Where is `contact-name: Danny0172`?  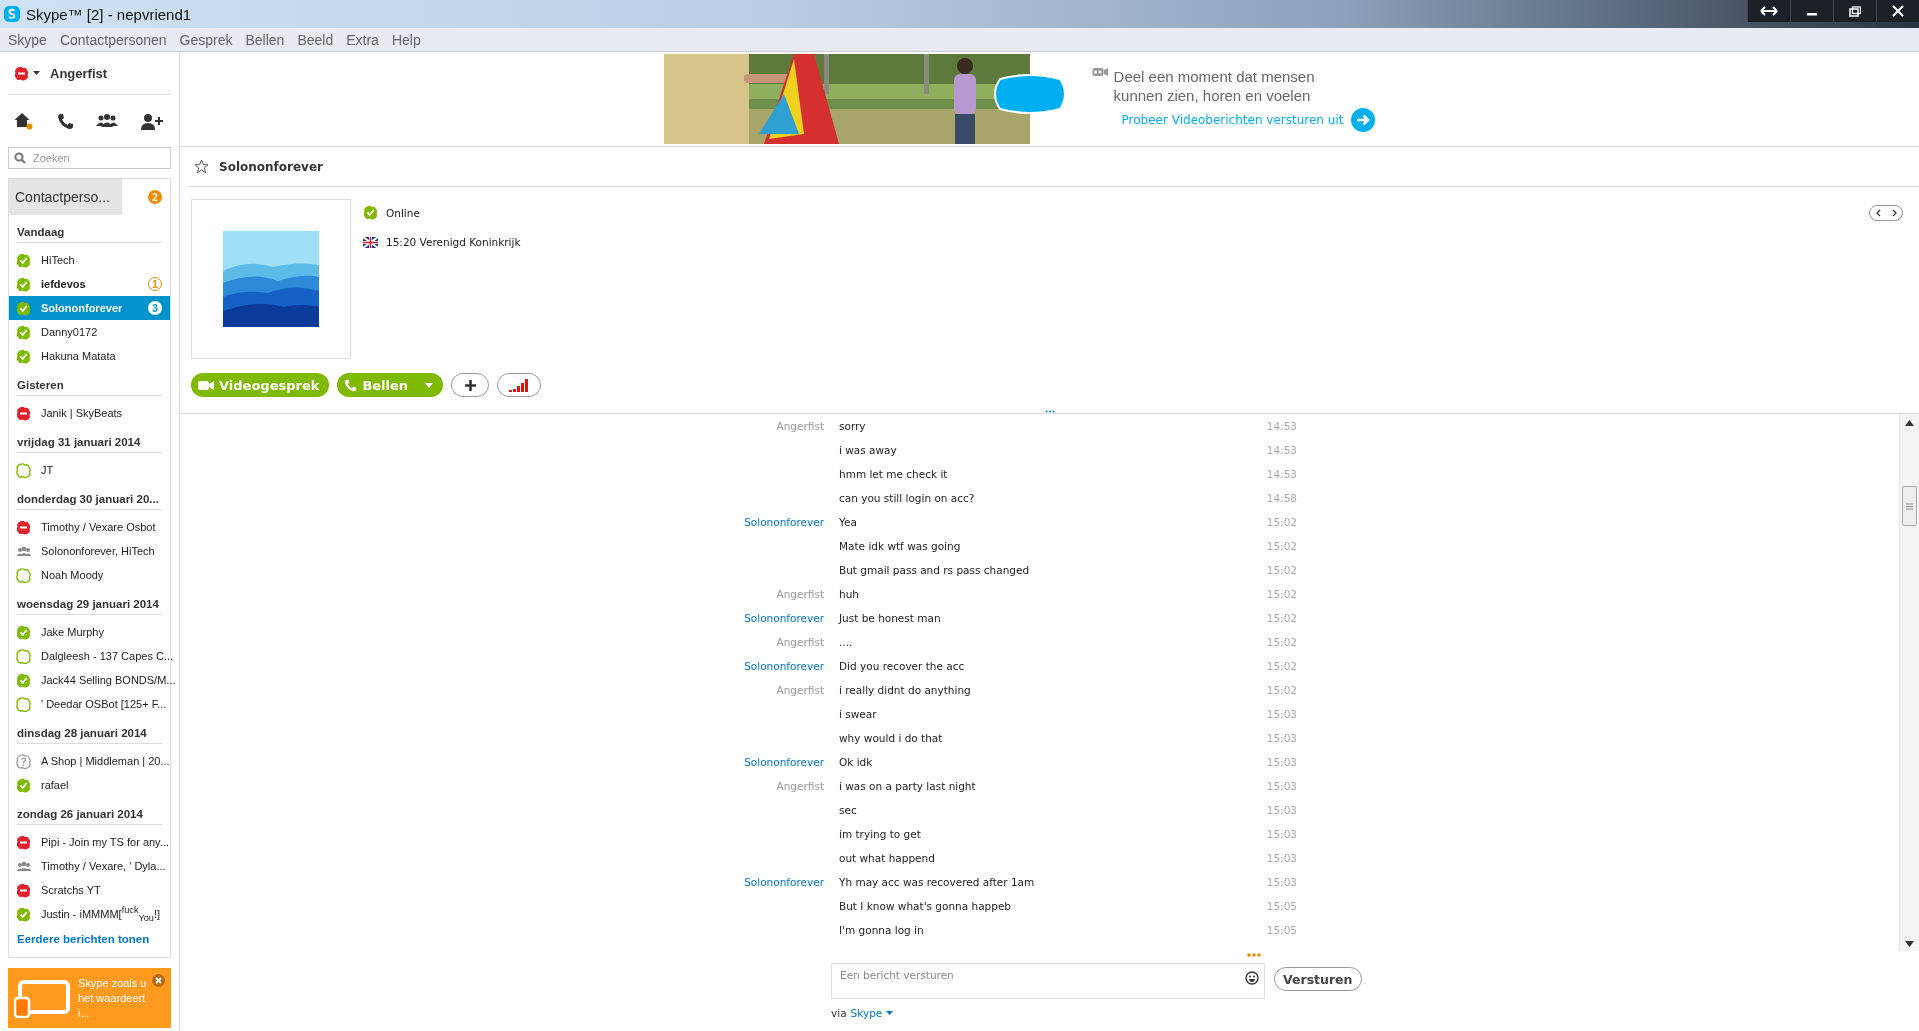 contact-name: Danny0172 is located at coordinates (69, 332).